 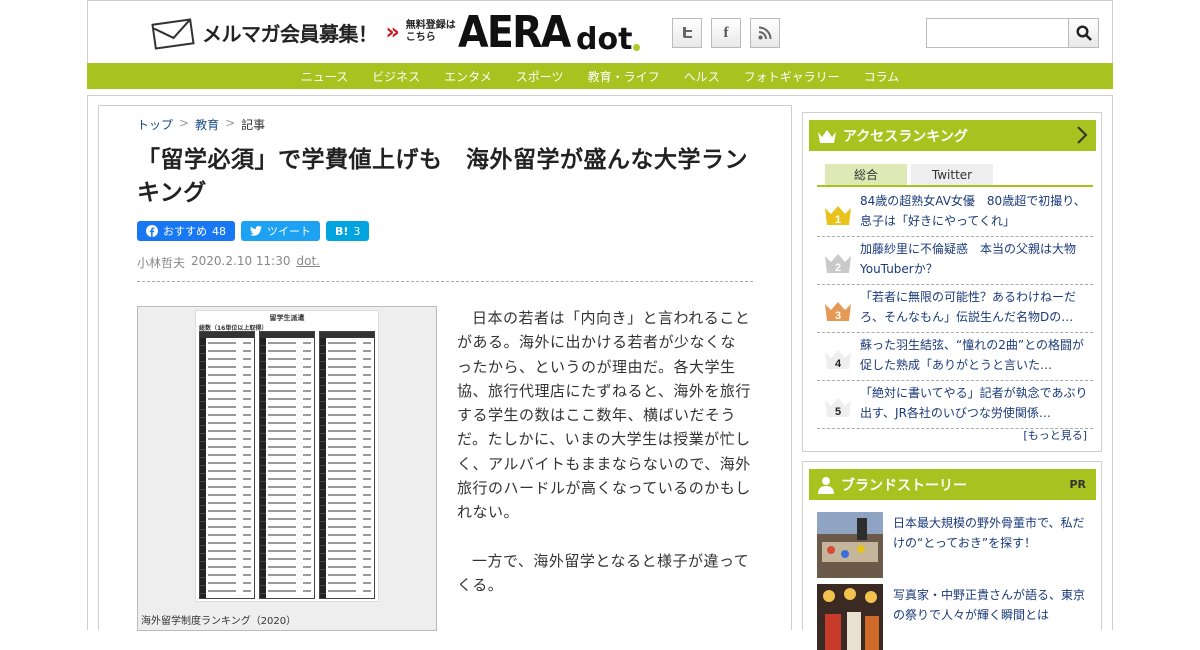 I want to click on ranking-item: 1 84歳の超熟女AV女優 80歳超で初撮り、息子は「好きにやってくれ」, so click(x=955, y=213).